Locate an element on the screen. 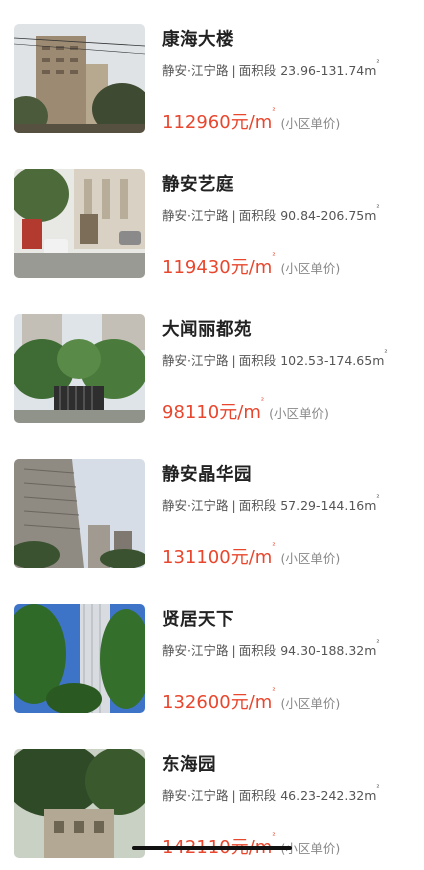  community-meta: 静安·江宁路 | 面积段 102.53-174.65m² is located at coordinates (275, 358).